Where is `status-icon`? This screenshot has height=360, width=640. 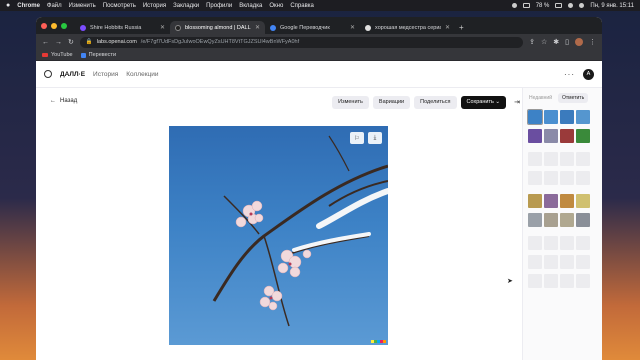
status-icon is located at coordinates (514, 5).